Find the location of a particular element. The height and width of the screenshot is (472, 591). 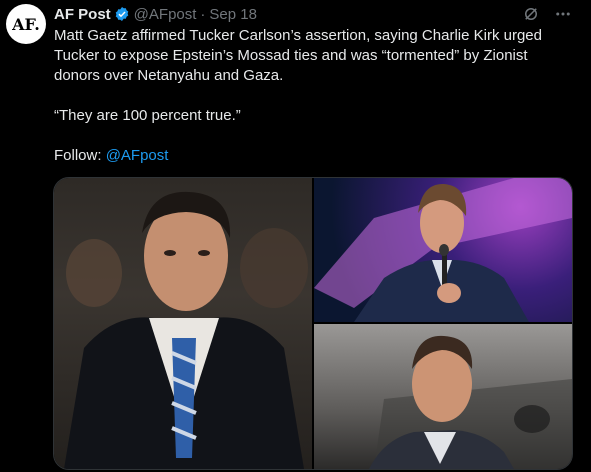

tweet-header: AF Post @AFpost · Sep 18 is located at coordinates (155, 14).